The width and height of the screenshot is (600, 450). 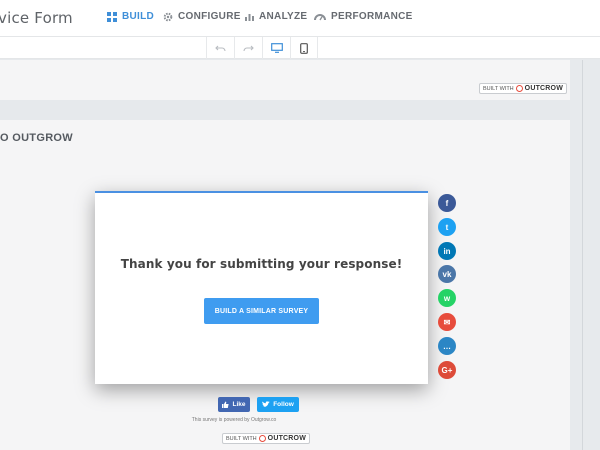 I want to click on nav-performance: PERFORMANCE, so click(x=363, y=16).